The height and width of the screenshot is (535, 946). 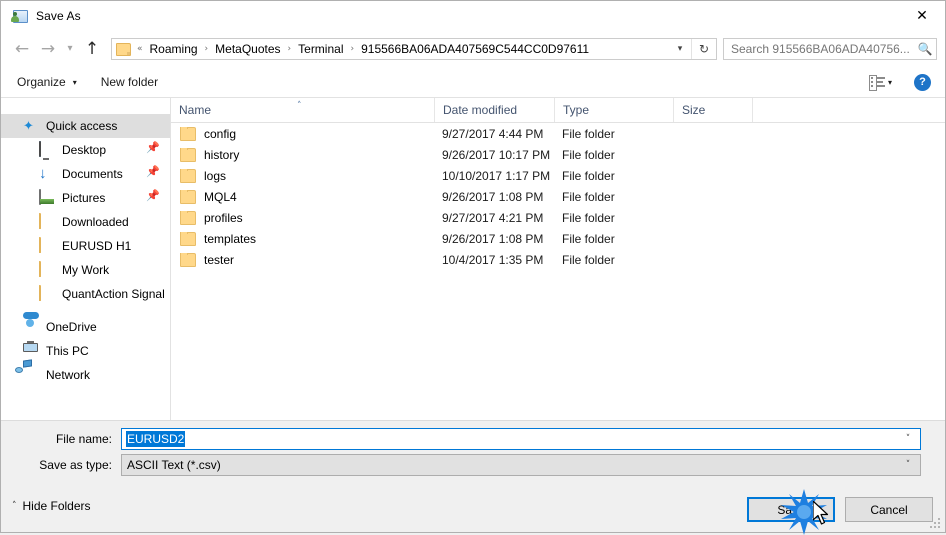 I want to click on back-button: ←, so click(x=22, y=49).